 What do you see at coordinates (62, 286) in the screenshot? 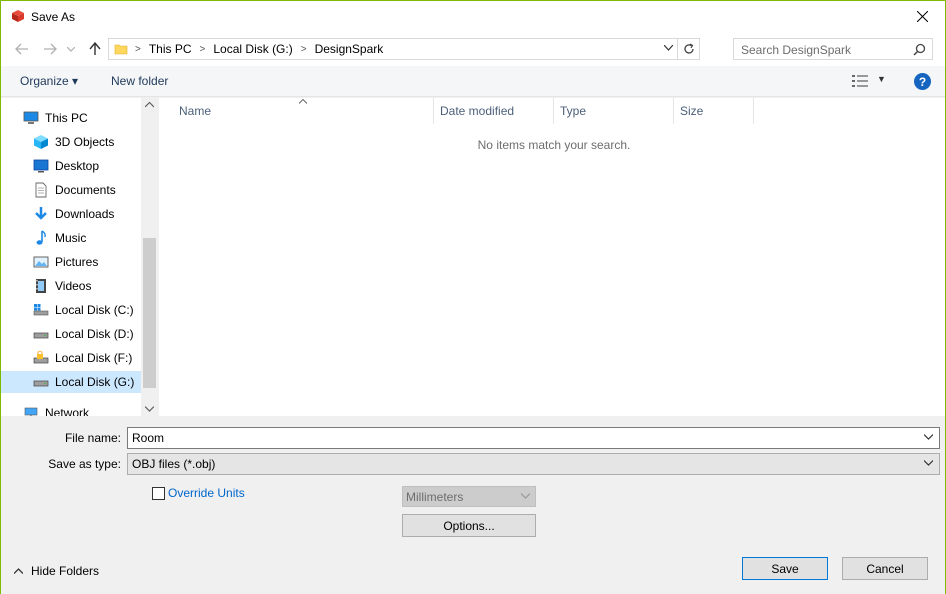
I see `nav-item-videos: Videos` at bounding box center [62, 286].